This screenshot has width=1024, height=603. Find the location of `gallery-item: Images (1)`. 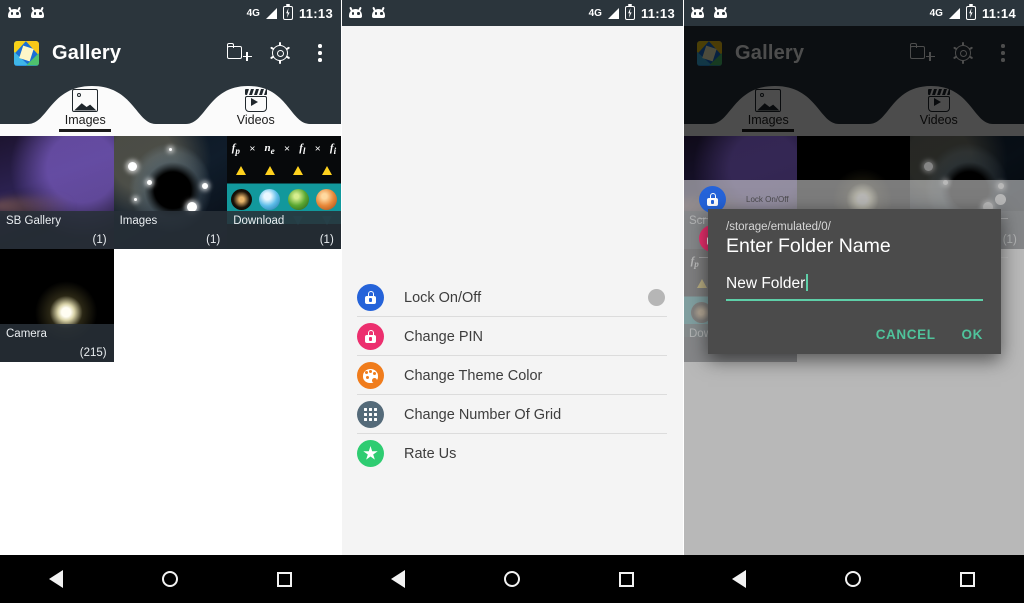

gallery-item: Images (1) is located at coordinates (170, 192).